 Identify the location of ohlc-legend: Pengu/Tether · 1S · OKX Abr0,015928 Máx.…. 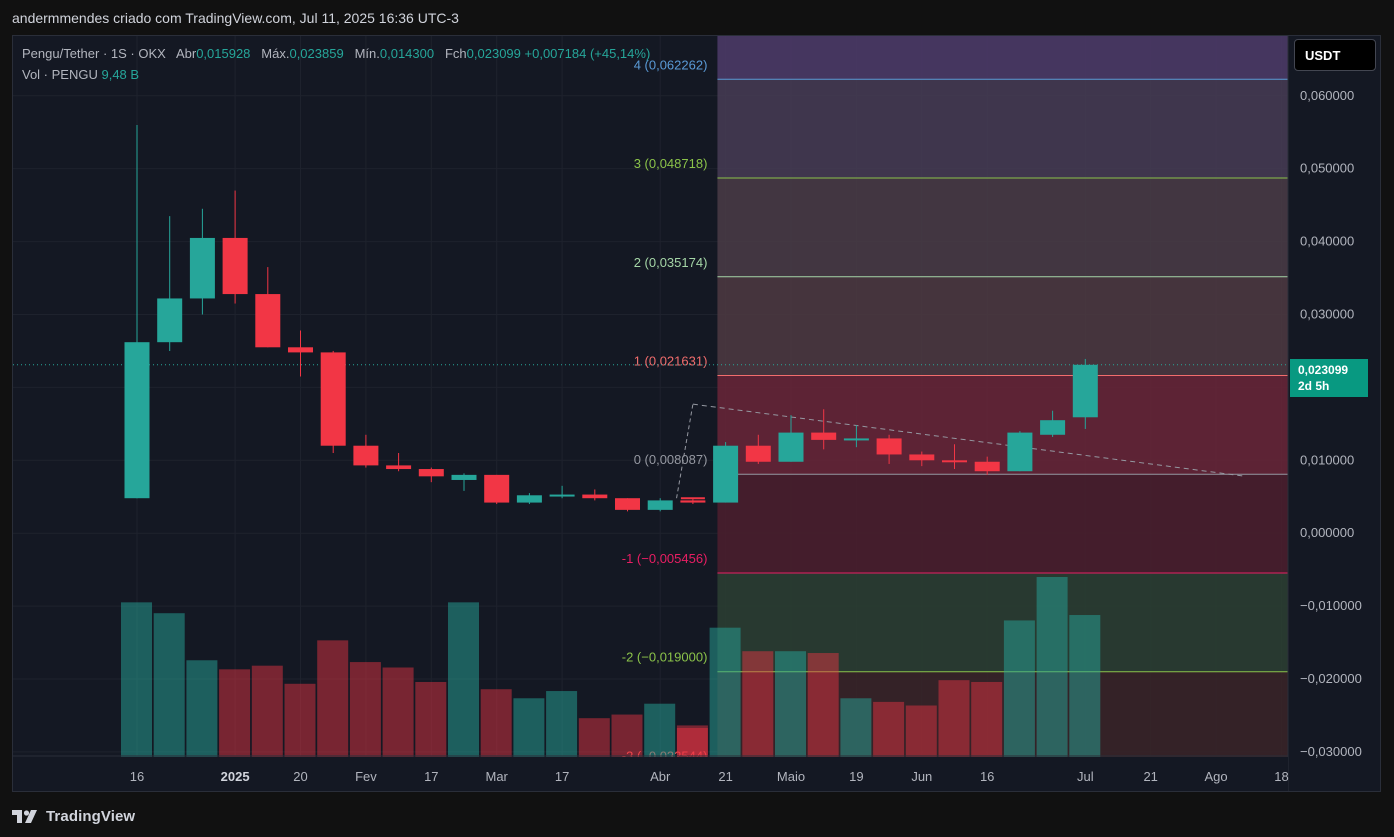
(336, 53).